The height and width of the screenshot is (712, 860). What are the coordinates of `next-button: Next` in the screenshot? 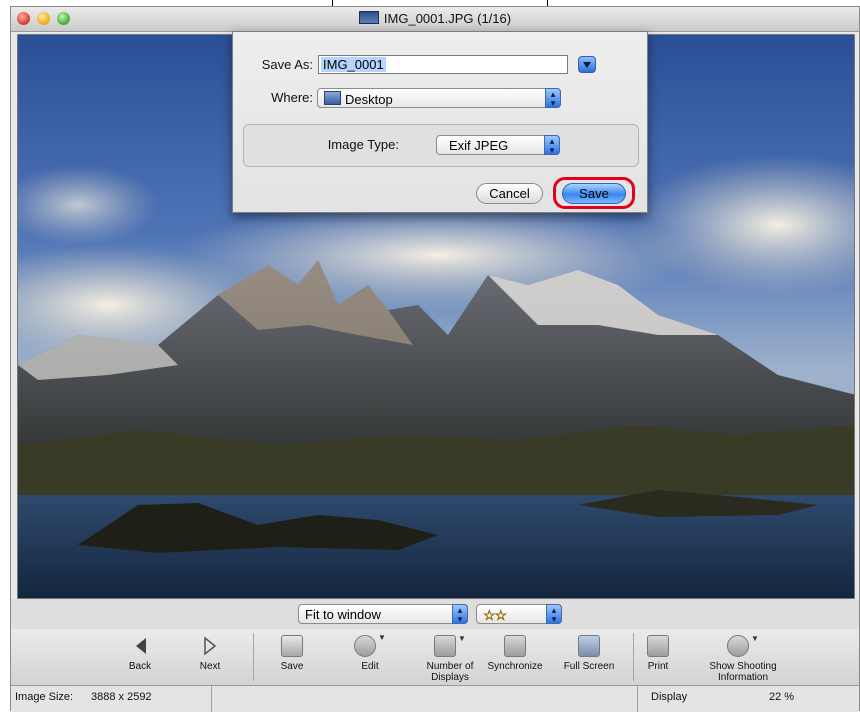 It's located at (210, 652).